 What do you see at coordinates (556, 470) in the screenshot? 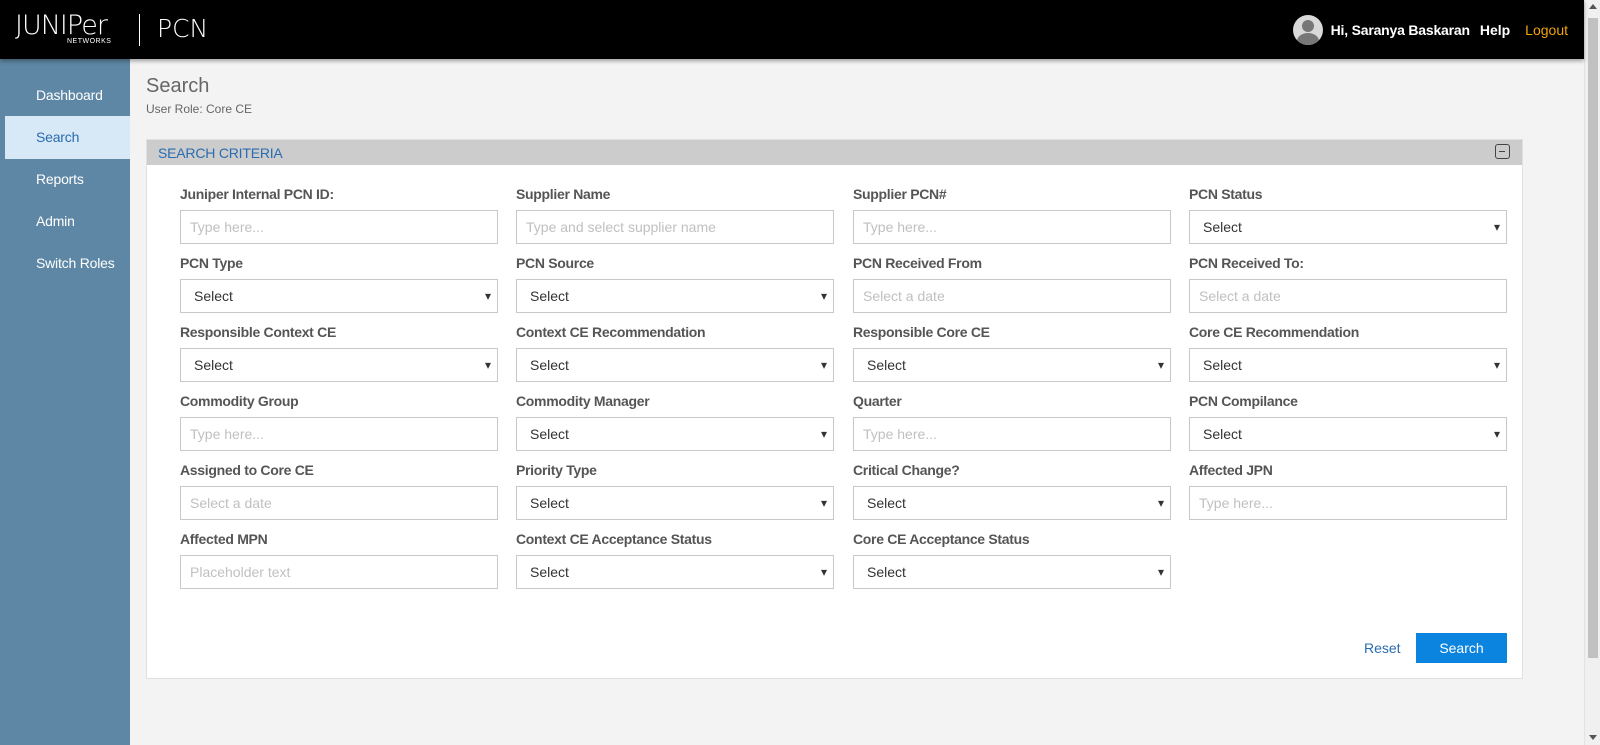
I see `priority-type-label: Priority Type` at bounding box center [556, 470].